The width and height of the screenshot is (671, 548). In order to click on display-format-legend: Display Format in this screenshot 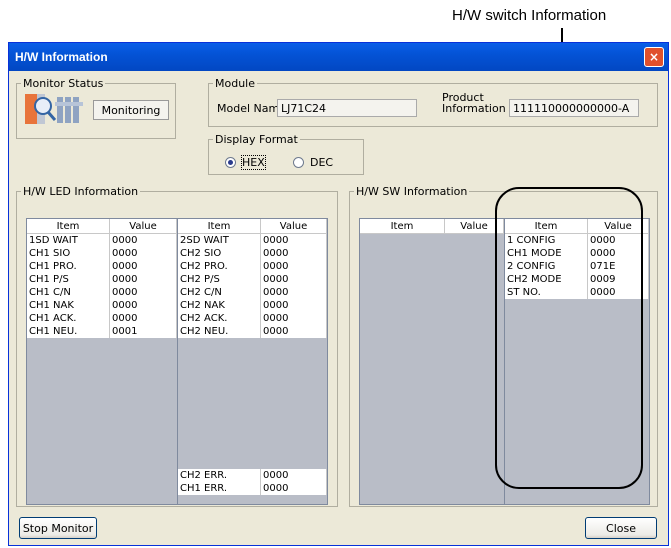, I will do `click(256, 139)`.